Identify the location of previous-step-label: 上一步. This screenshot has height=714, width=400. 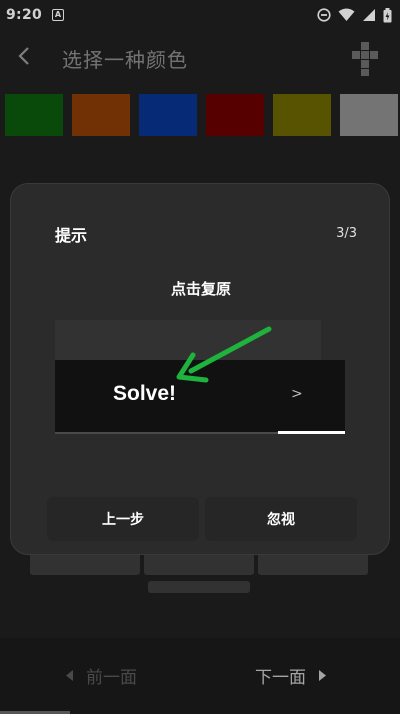
(123, 520).